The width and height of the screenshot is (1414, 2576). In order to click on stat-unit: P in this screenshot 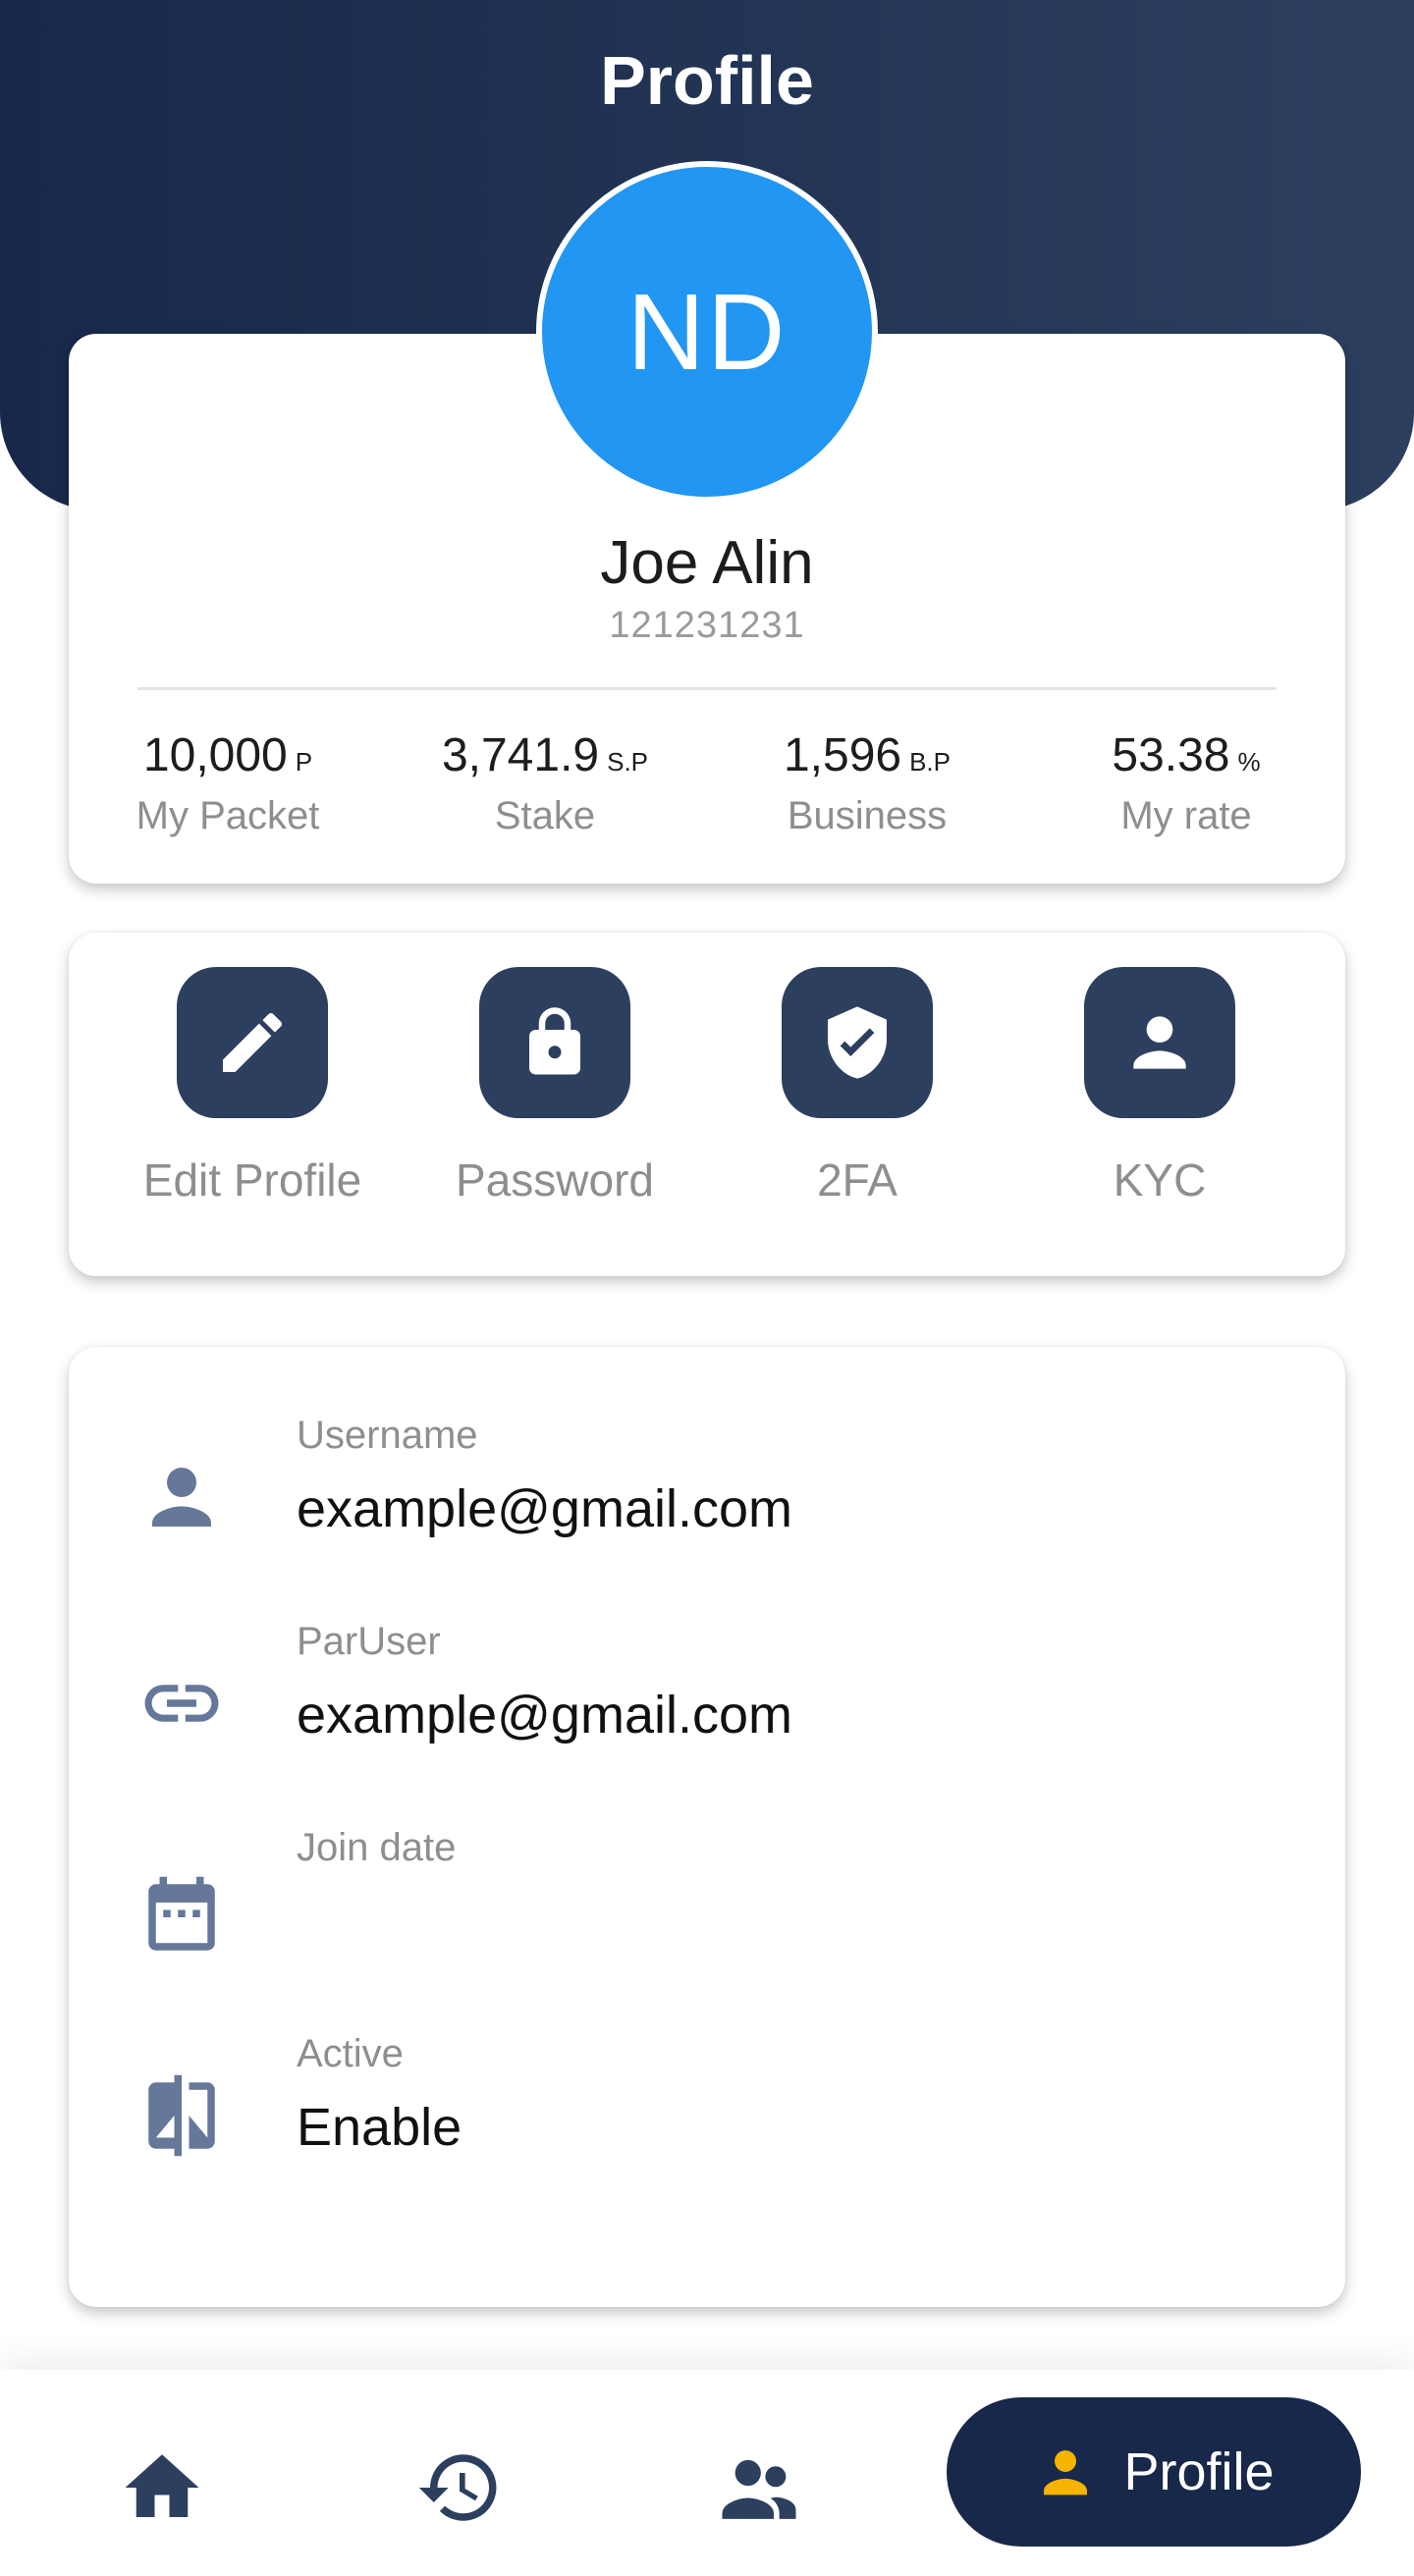, I will do `click(304, 762)`.